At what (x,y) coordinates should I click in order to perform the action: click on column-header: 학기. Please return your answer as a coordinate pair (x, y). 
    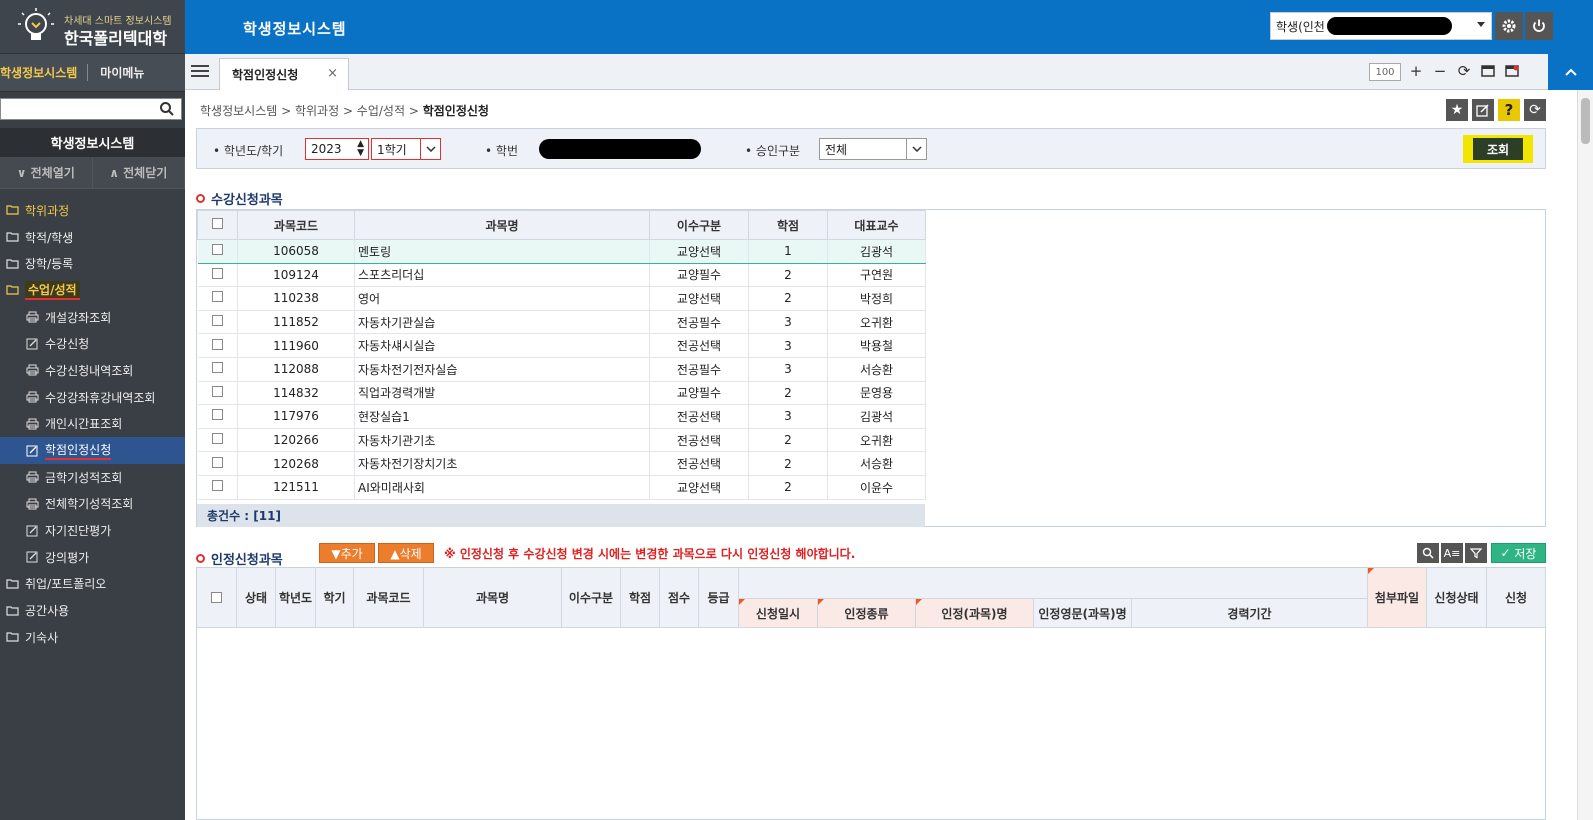
    Looking at the image, I should click on (335, 598).